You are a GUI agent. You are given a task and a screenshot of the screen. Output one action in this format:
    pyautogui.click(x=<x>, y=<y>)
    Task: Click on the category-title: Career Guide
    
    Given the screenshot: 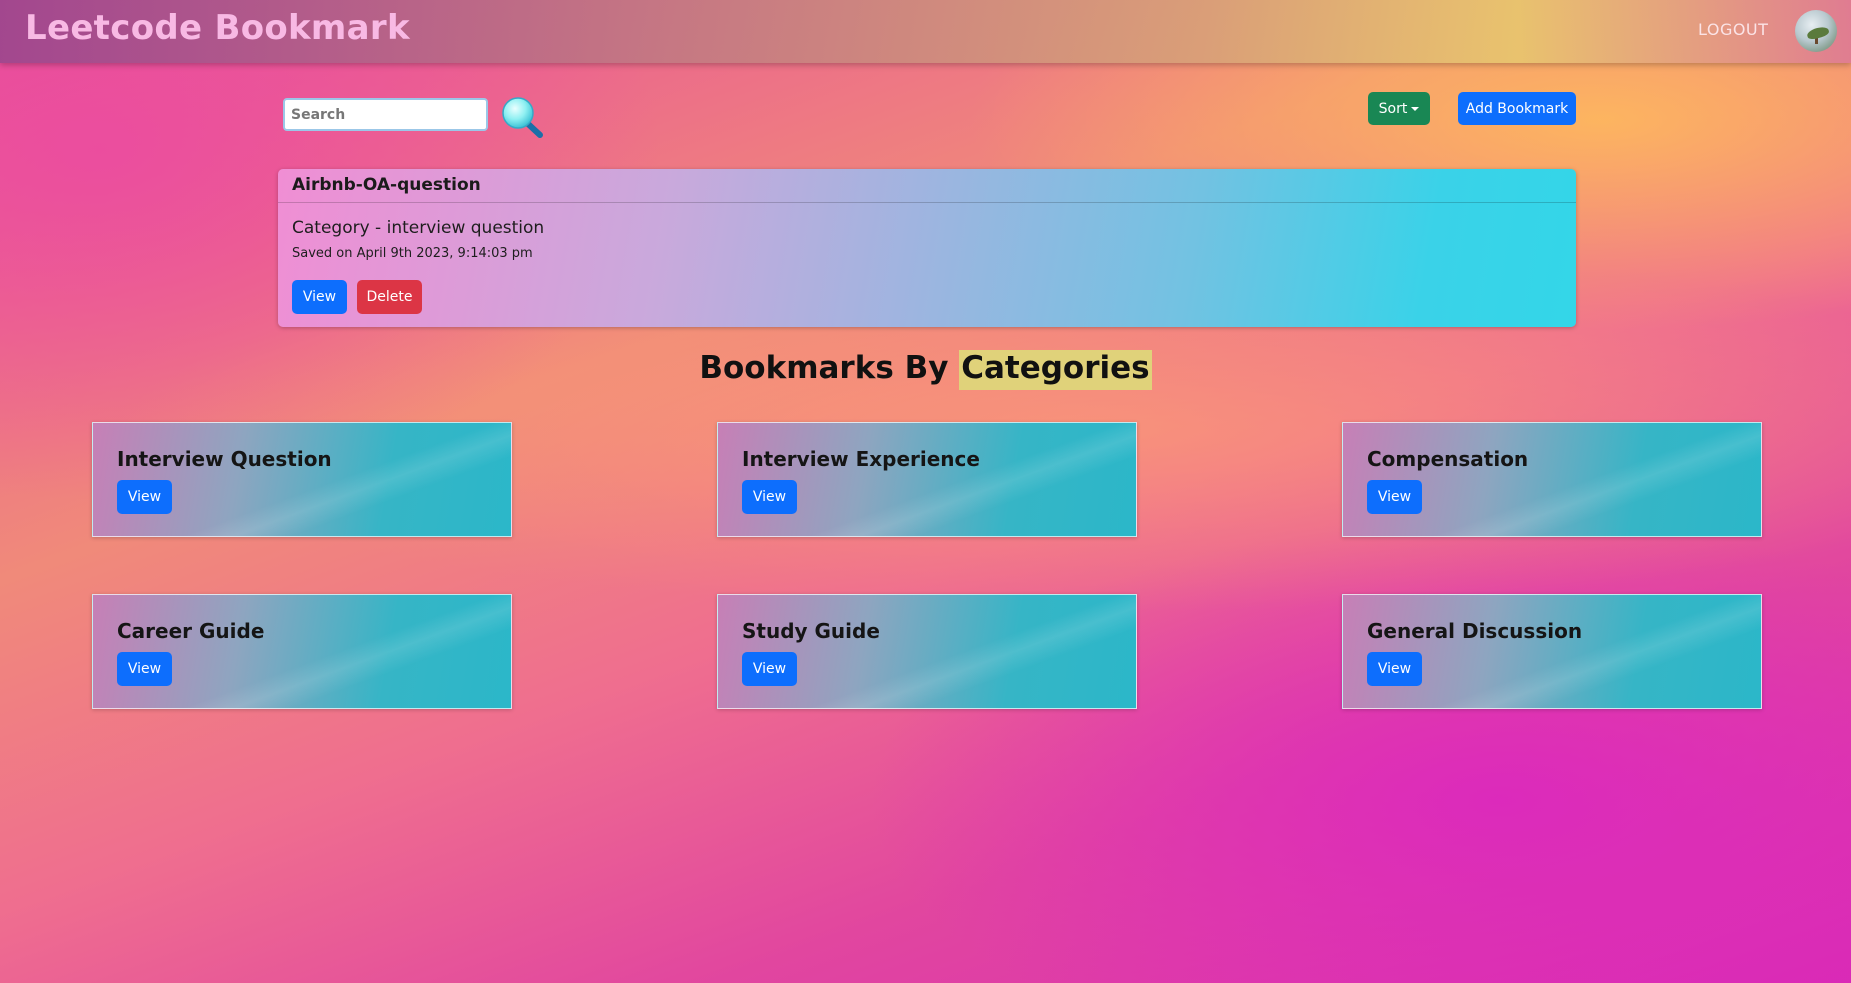 What is the action you would take?
    pyautogui.click(x=191, y=631)
    